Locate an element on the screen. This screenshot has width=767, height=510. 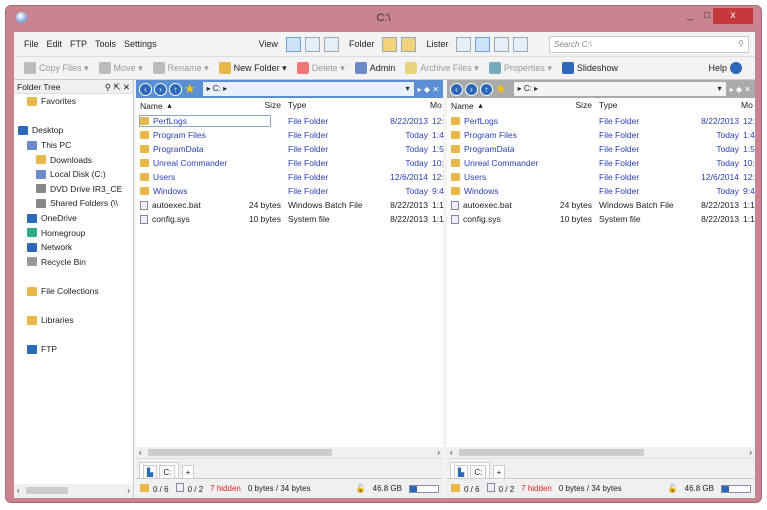
tree-item: DVD Drive IR3_CE is located at coordinates (73, 189).